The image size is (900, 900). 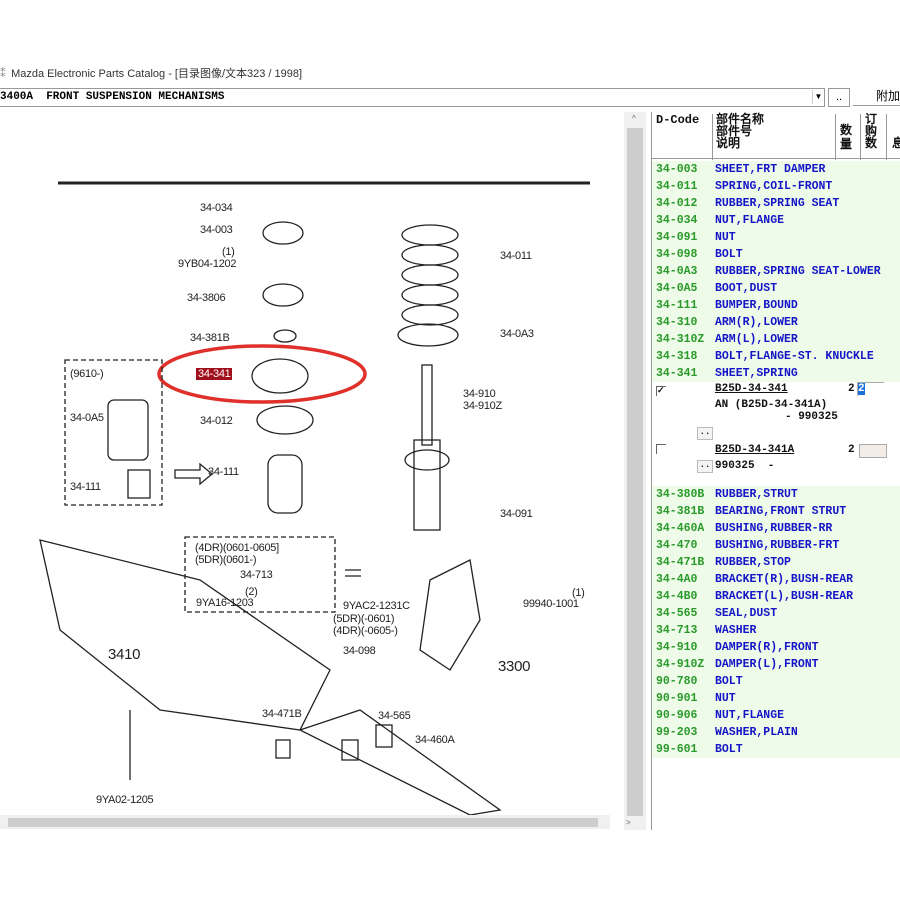 I want to click on table-row: 34-012 RUBBER,SPRING SEAT, so click(x=776, y=203).